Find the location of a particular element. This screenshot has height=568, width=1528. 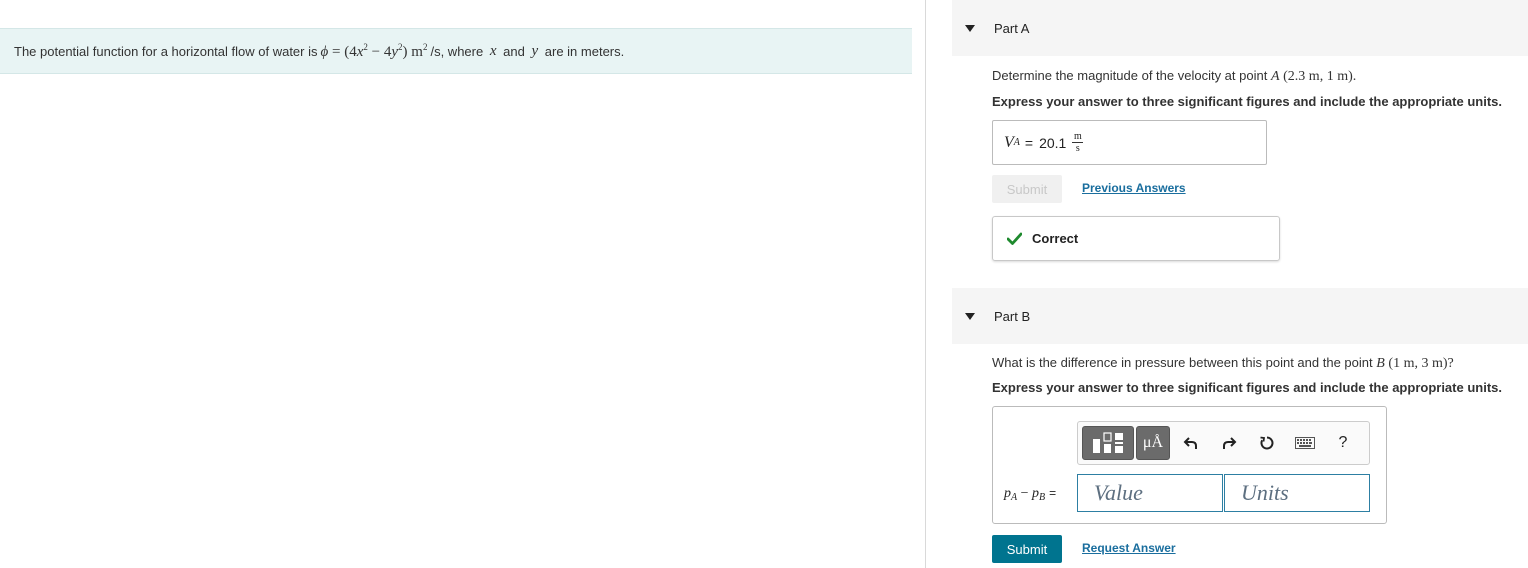

templates-icon is located at coordinates (1108, 442).